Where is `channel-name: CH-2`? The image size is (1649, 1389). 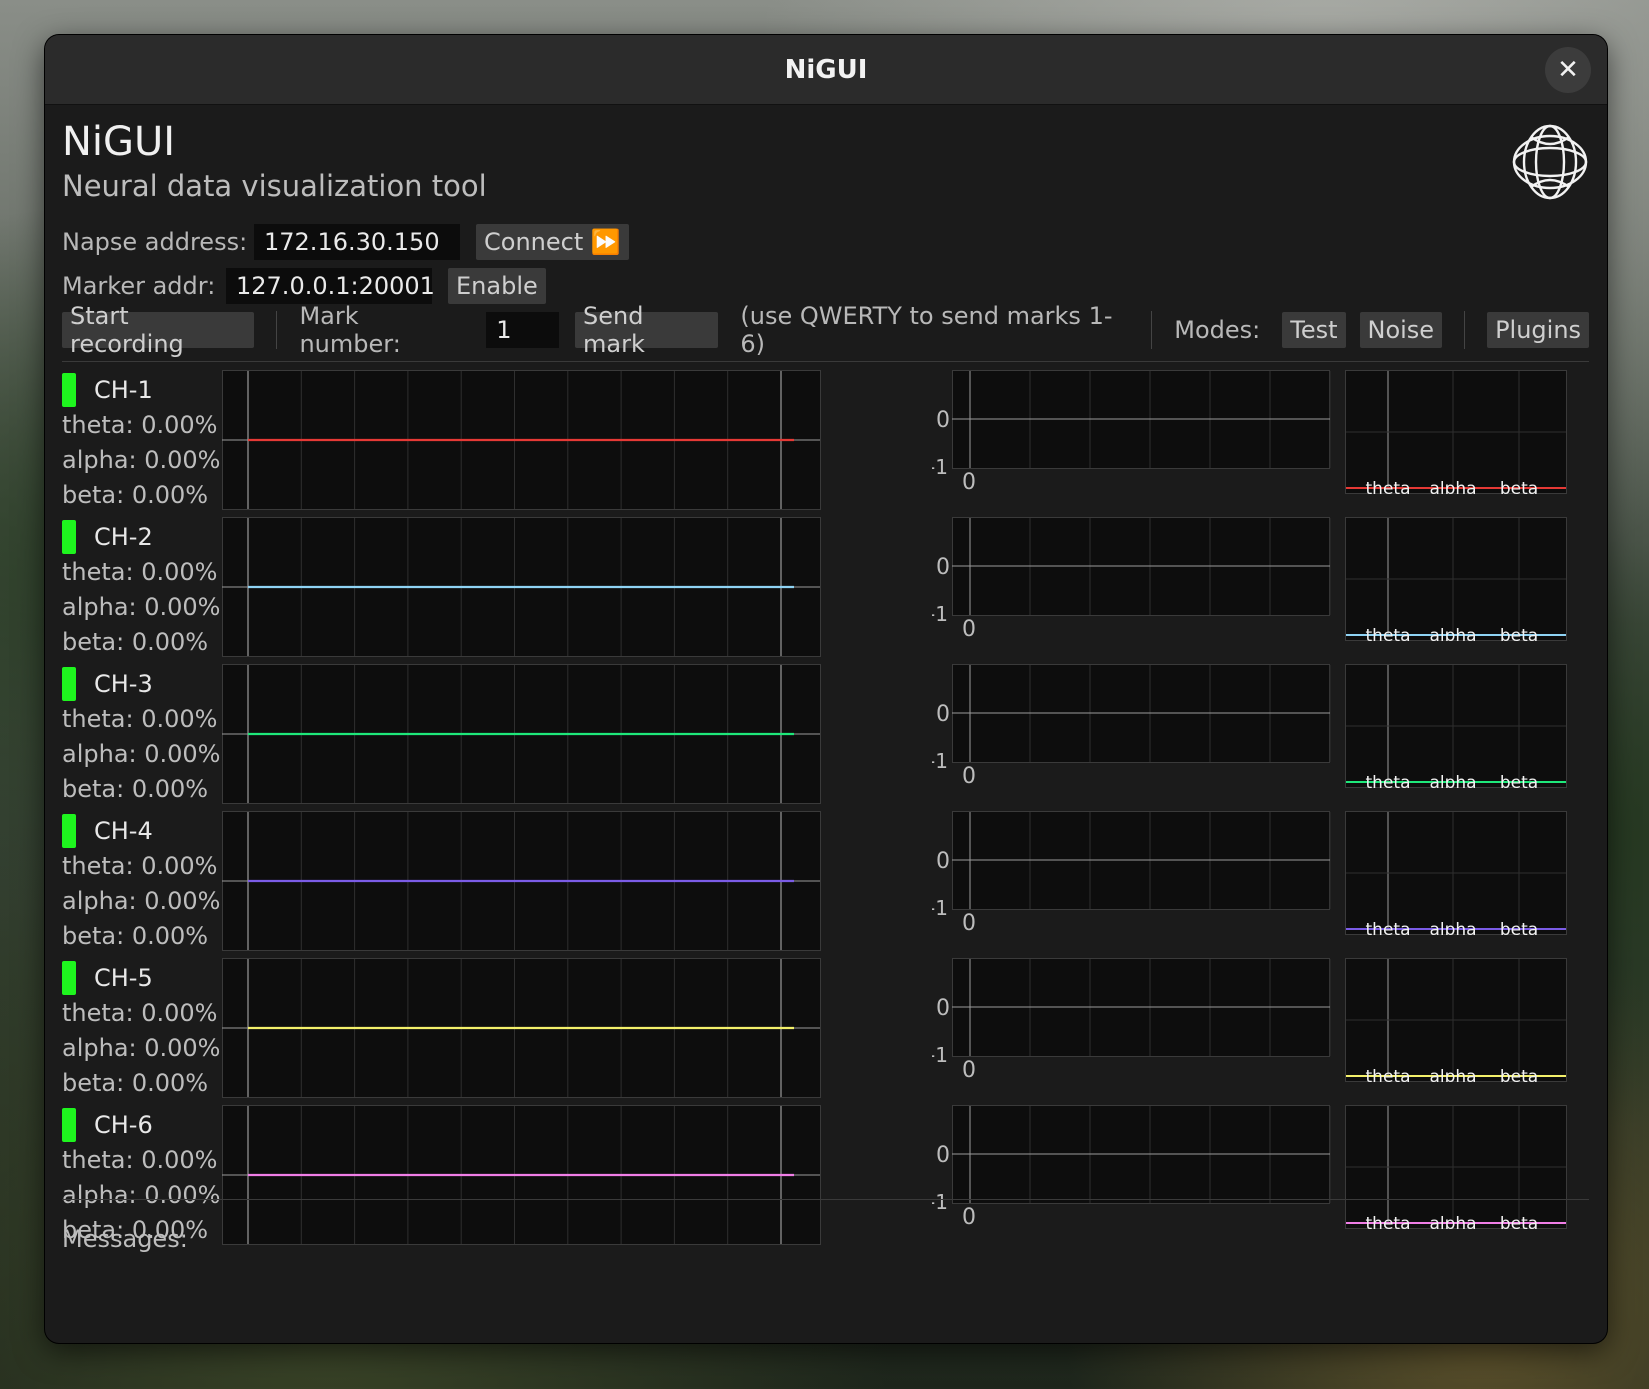
channel-name: CH-2 is located at coordinates (123, 537).